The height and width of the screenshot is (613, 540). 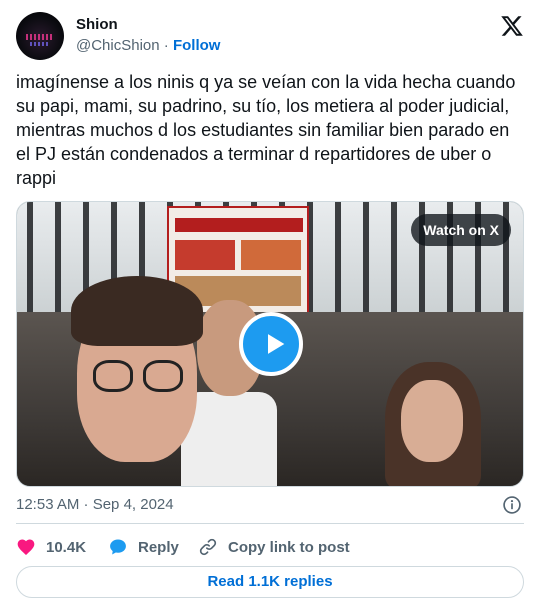 I want to click on banner-stripe, so click(x=239, y=225).